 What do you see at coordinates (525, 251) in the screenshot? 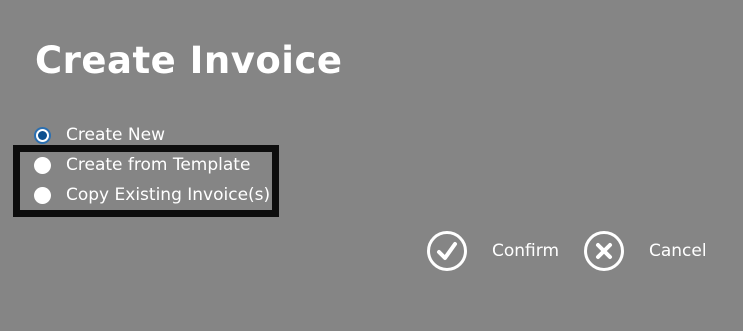
I see `confirm-label: Confirm` at bounding box center [525, 251].